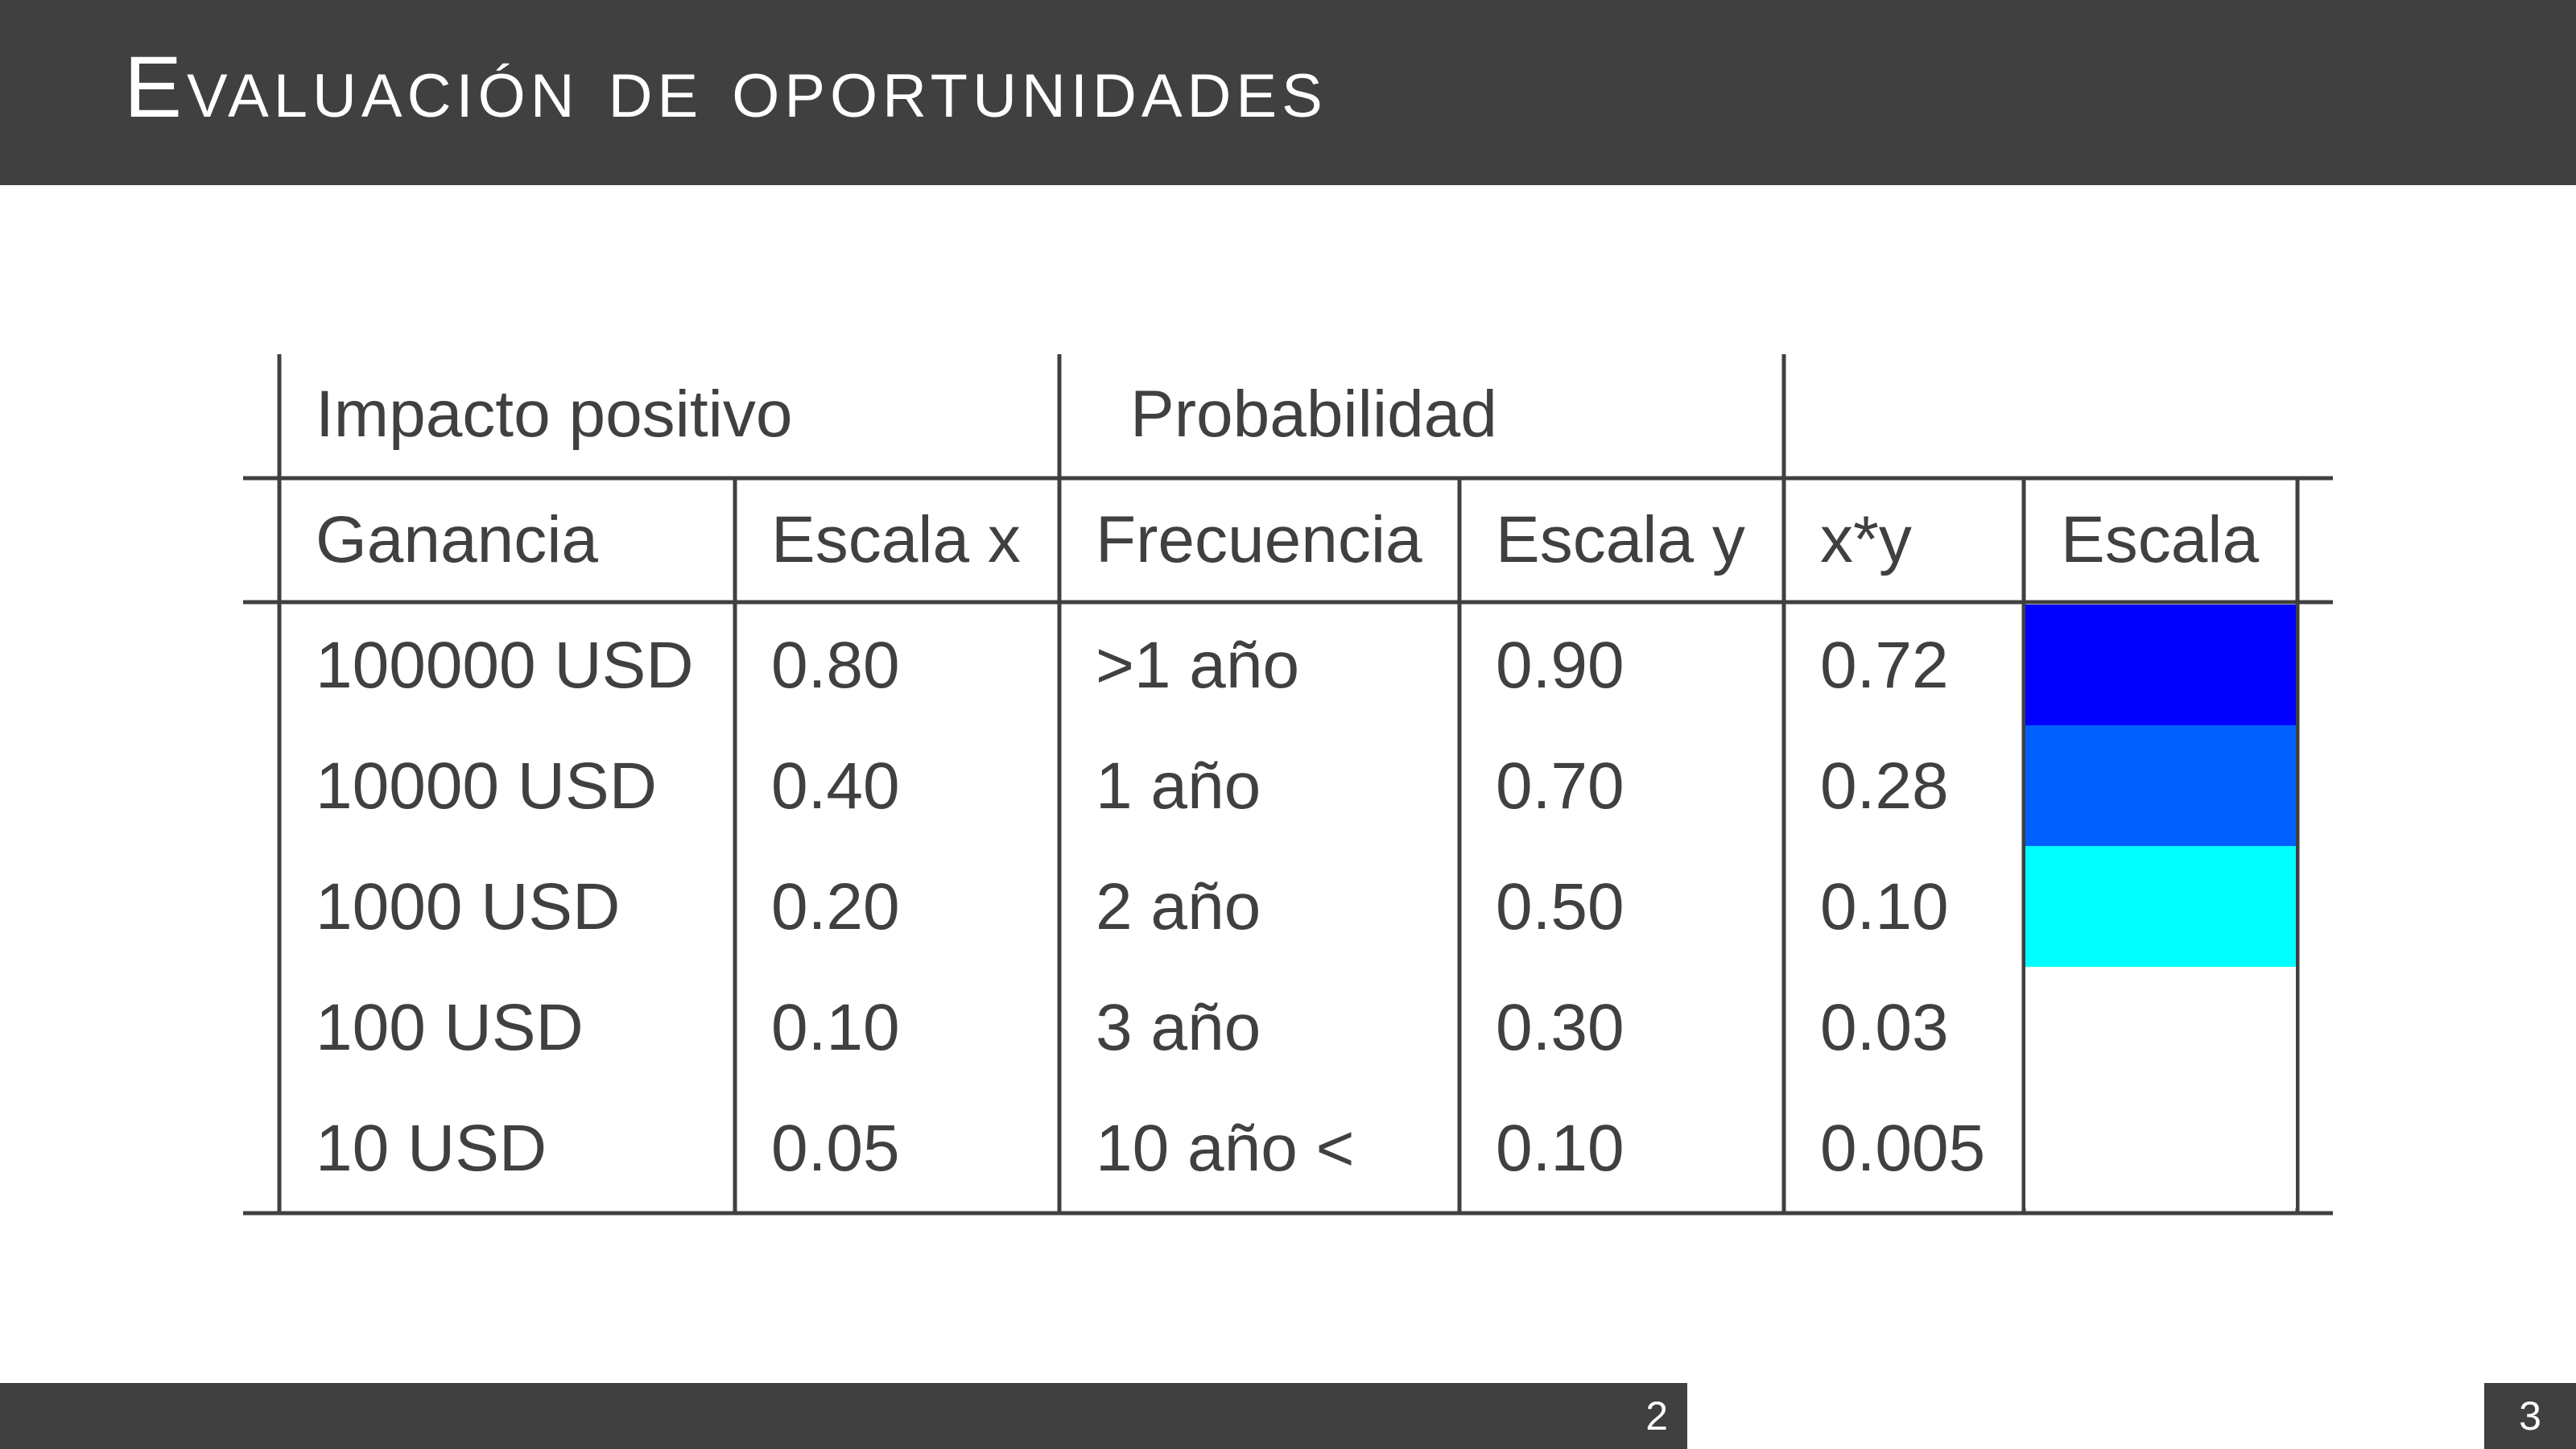 The height and width of the screenshot is (1449, 2576). What do you see at coordinates (835, 906) in the screenshot?
I see `cell-scale-x: 0.20` at bounding box center [835, 906].